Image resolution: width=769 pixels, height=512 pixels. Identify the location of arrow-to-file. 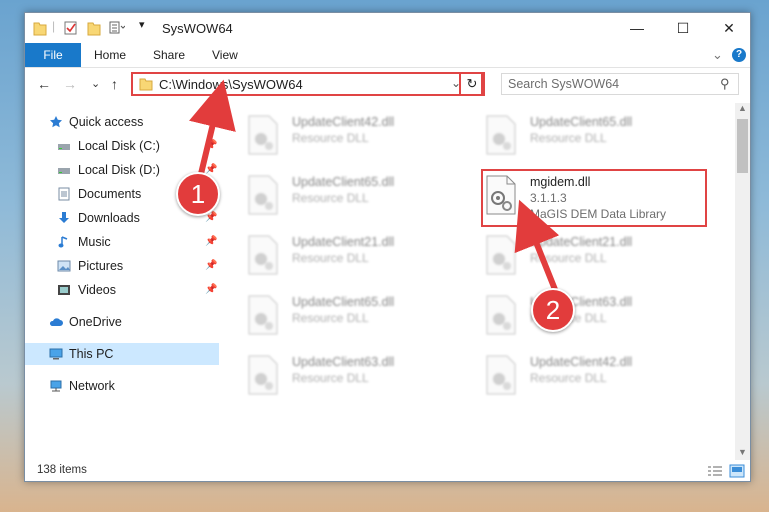
(537, 247).